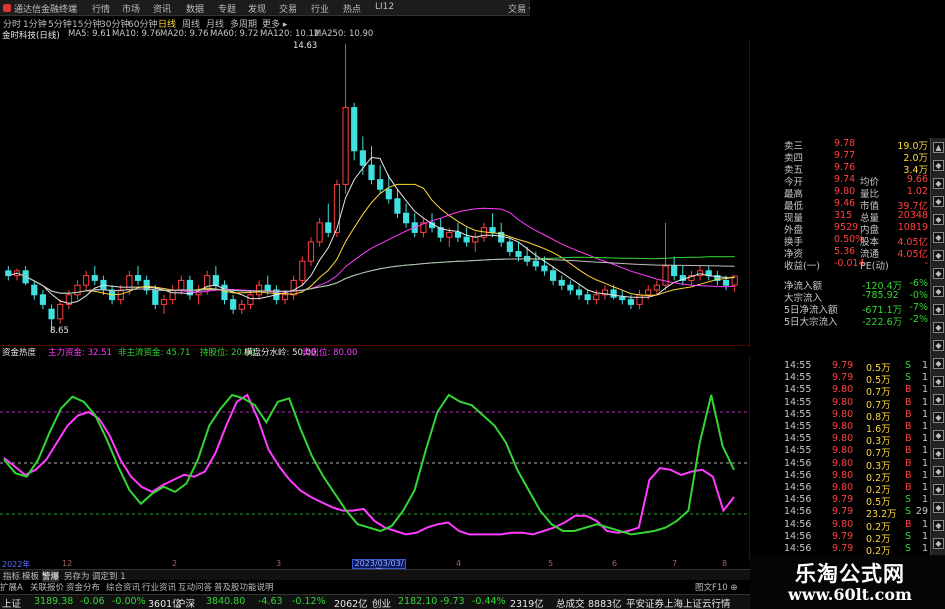 The width and height of the screenshot is (945, 609). What do you see at coordinates (938, 345) in the screenshot?
I see `side-button-12: ◆` at bounding box center [938, 345].